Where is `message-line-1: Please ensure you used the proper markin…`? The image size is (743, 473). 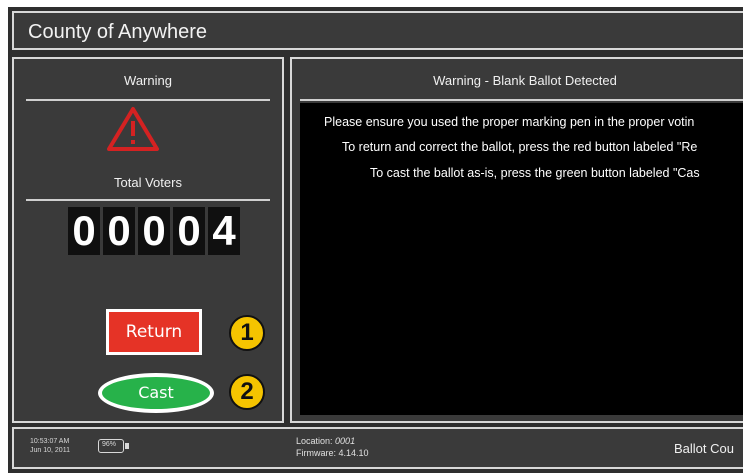 message-line-1: Please ensure you used the proper markin… is located at coordinates (509, 122).